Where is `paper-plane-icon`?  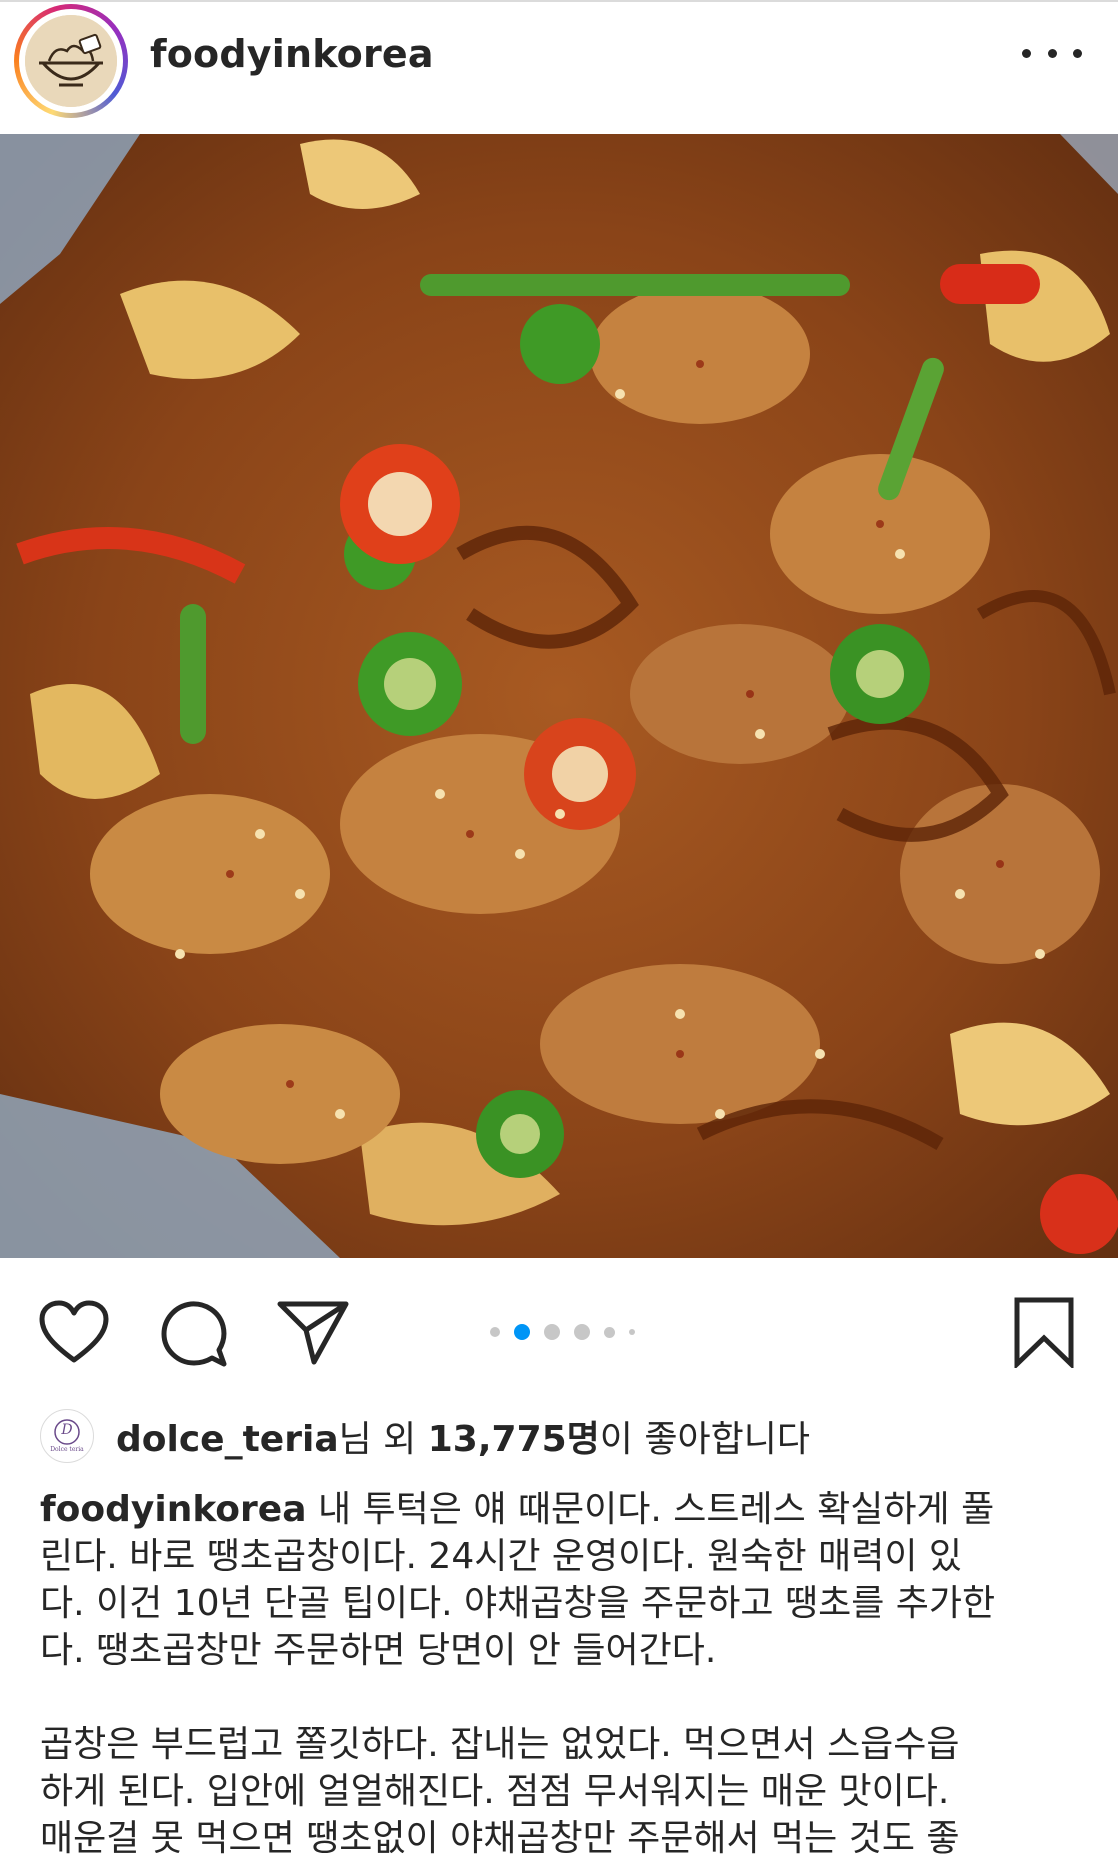 paper-plane-icon is located at coordinates (313, 1333).